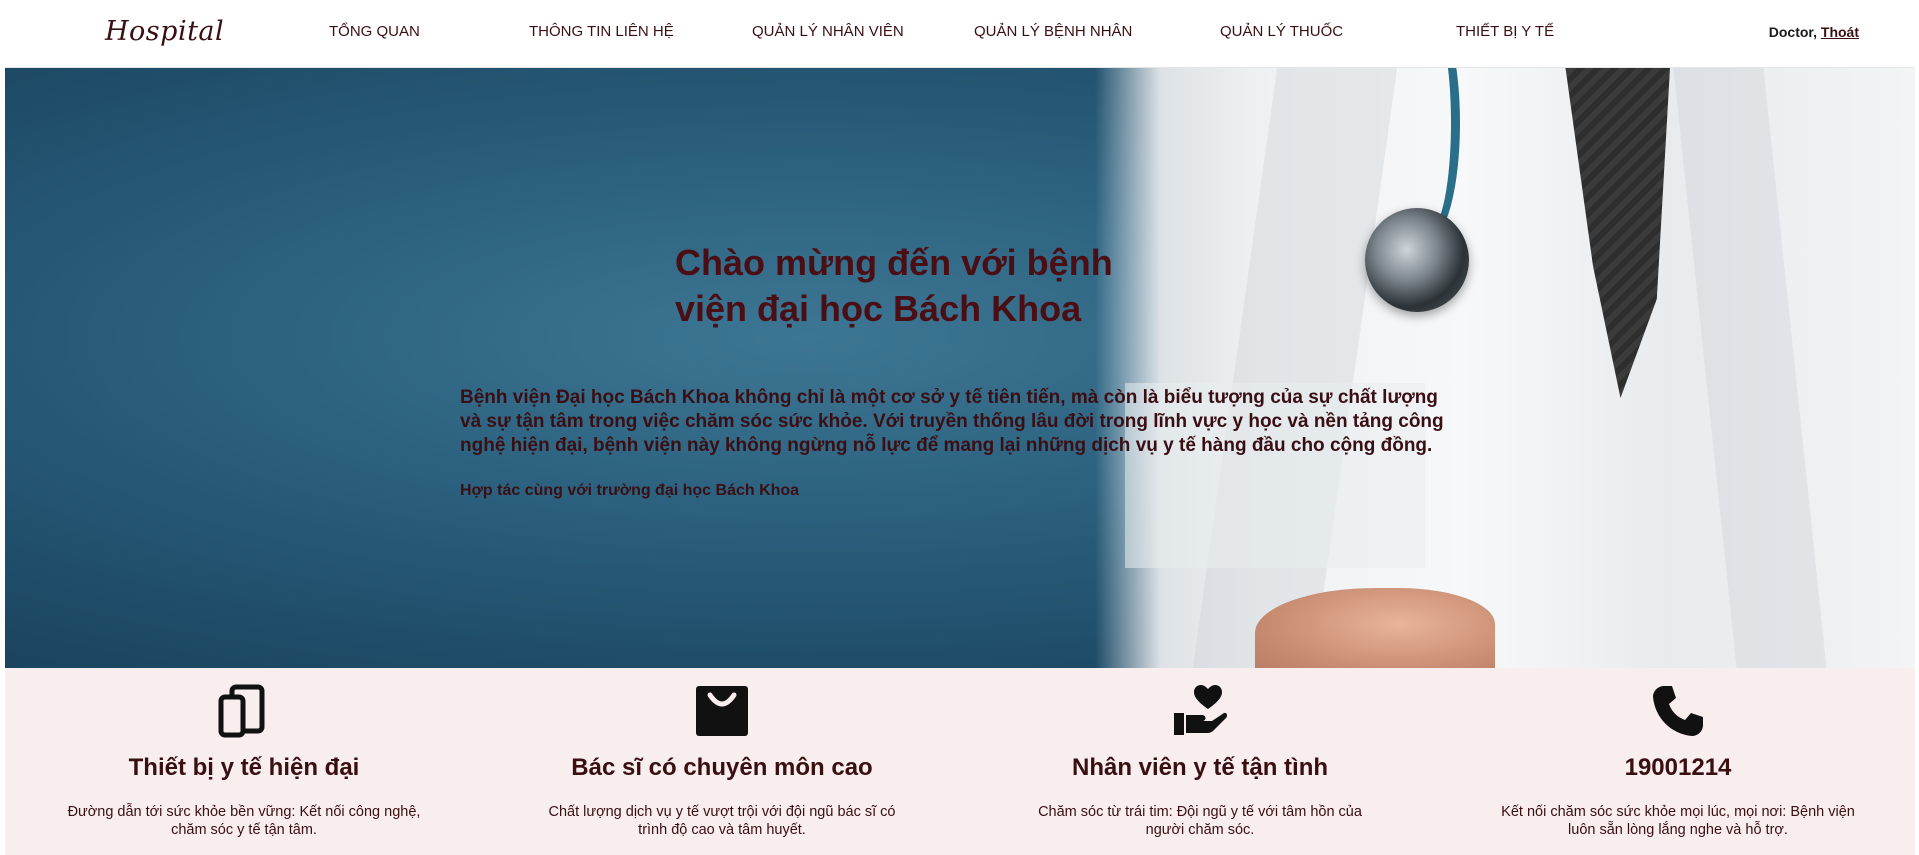 This screenshot has height=855, width=1919. What do you see at coordinates (1375, 628) in the screenshot?
I see `hand-shape` at bounding box center [1375, 628].